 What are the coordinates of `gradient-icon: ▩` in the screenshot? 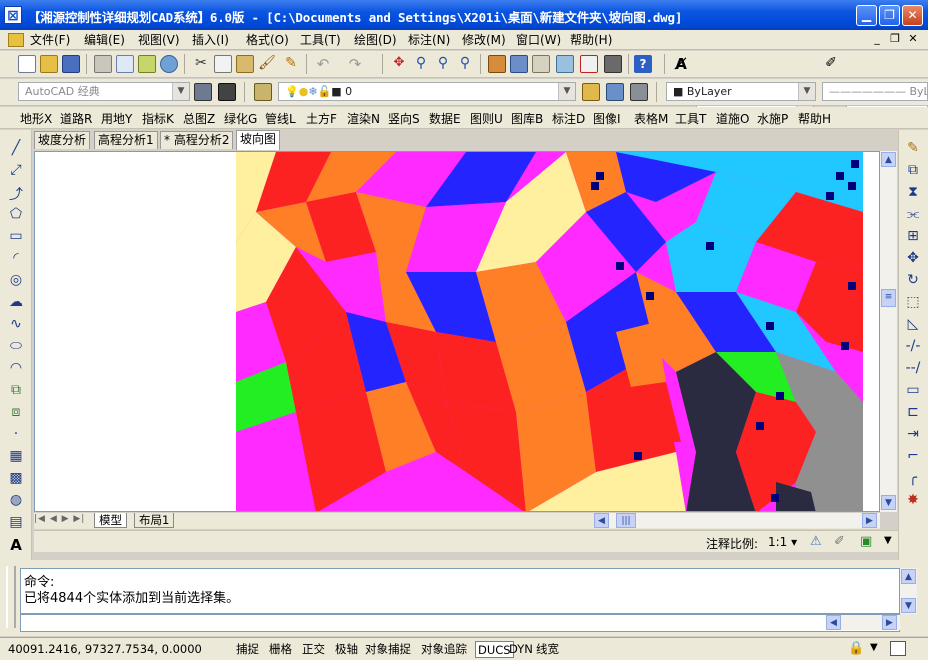 It's located at (16, 479).